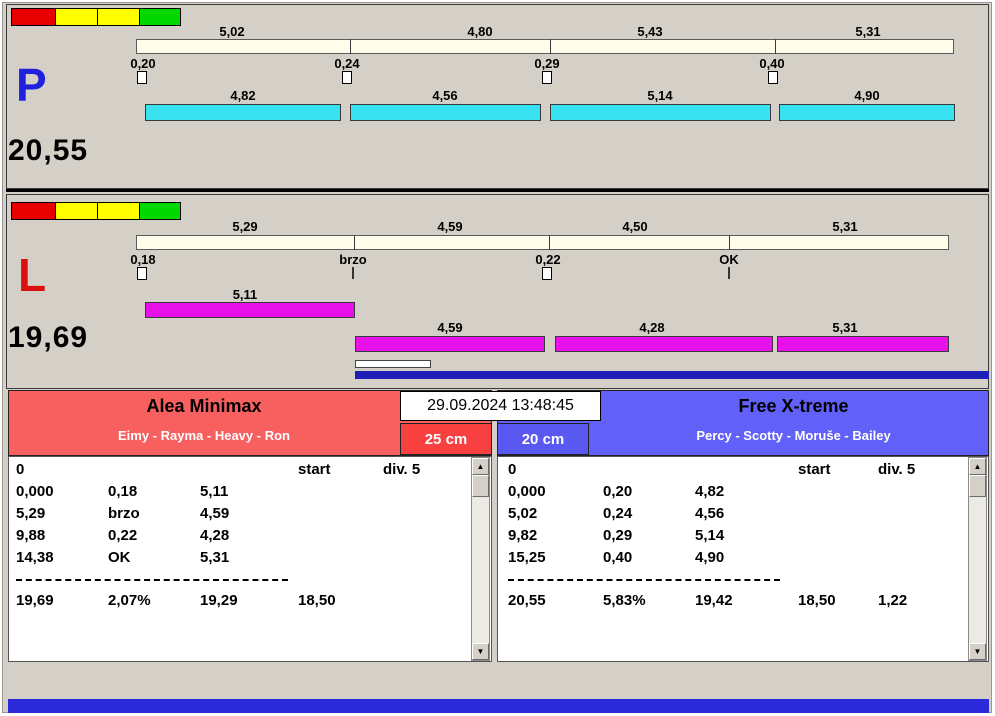 This screenshot has height=716, width=995. Describe the element at coordinates (548, 259) in the screenshot. I see `lane-l-changeover-time: 0,22` at that location.